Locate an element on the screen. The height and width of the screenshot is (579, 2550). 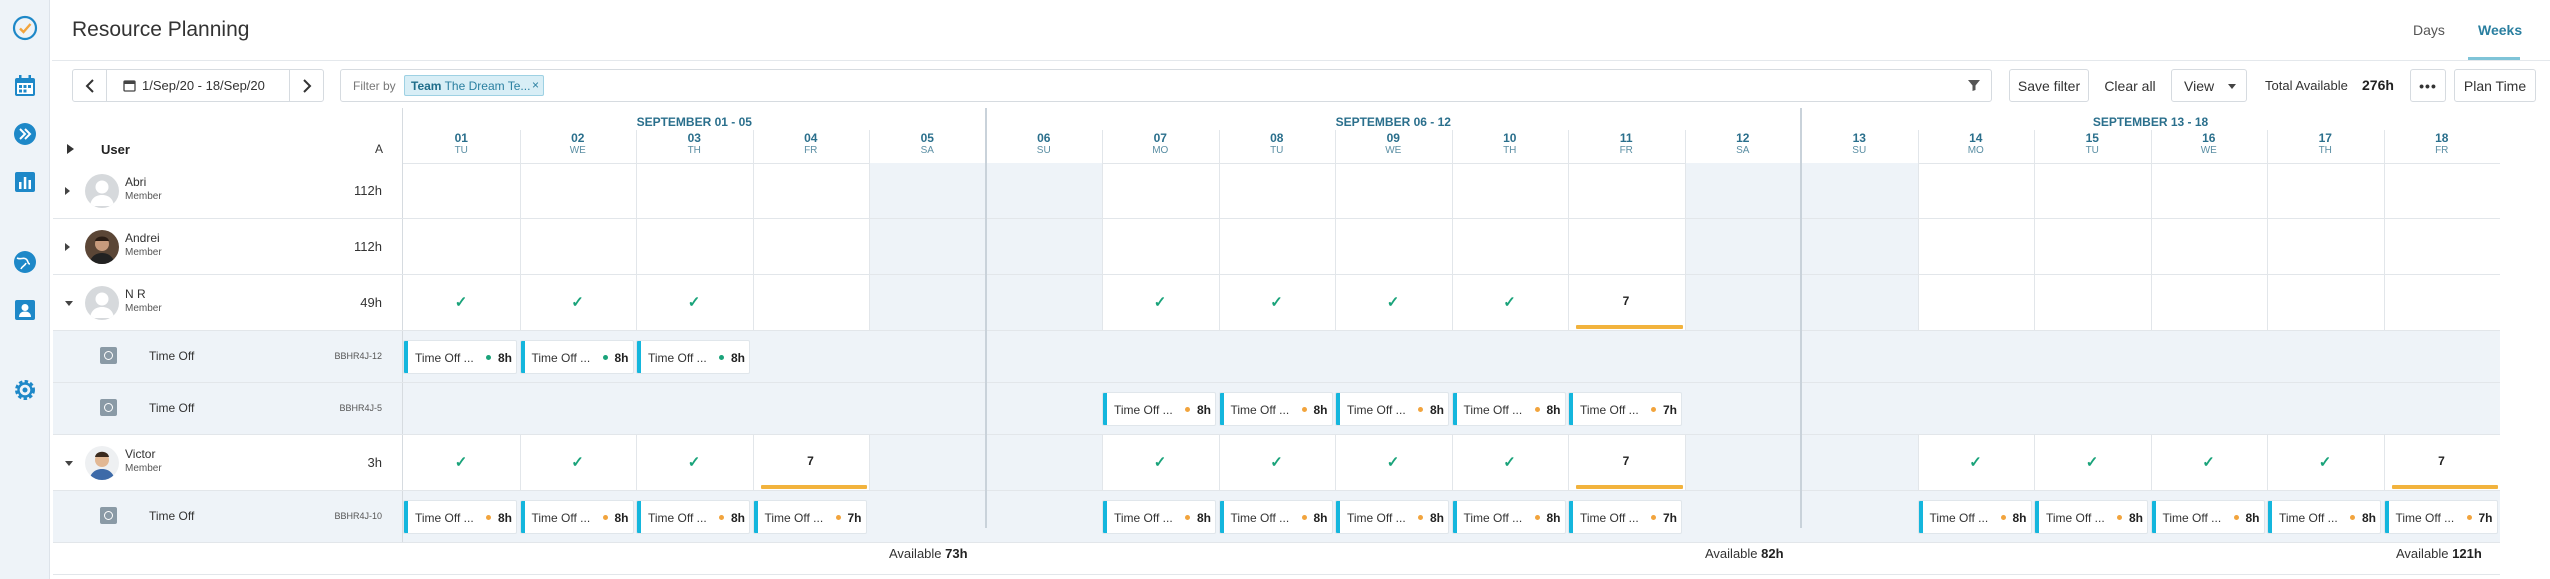
timeoff-cell: Time Off BBHR4J-5 is located at coordinates (228, 409).